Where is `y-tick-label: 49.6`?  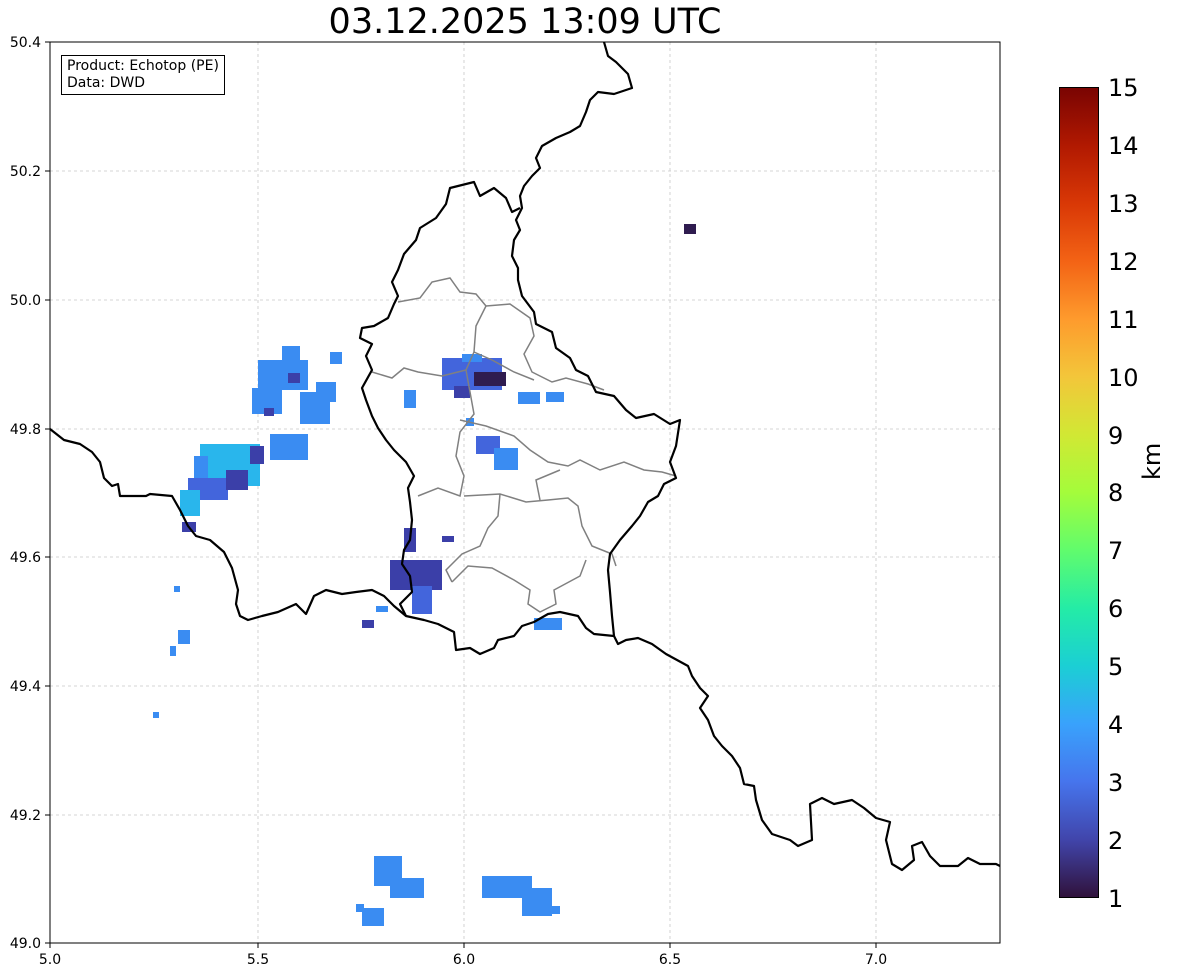
y-tick-label: 49.6 is located at coordinates (25, 558).